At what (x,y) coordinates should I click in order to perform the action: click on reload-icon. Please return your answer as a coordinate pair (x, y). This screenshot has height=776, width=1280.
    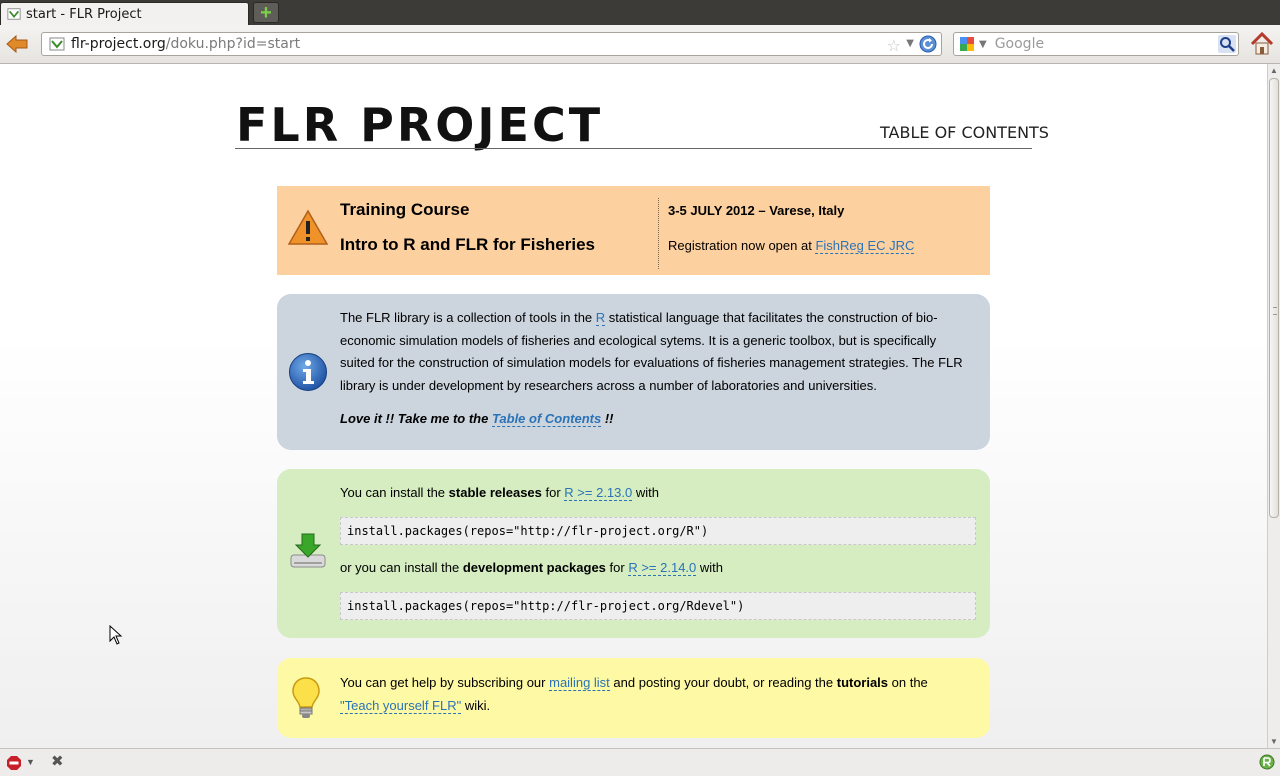
    Looking at the image, I should click on (928, 44).